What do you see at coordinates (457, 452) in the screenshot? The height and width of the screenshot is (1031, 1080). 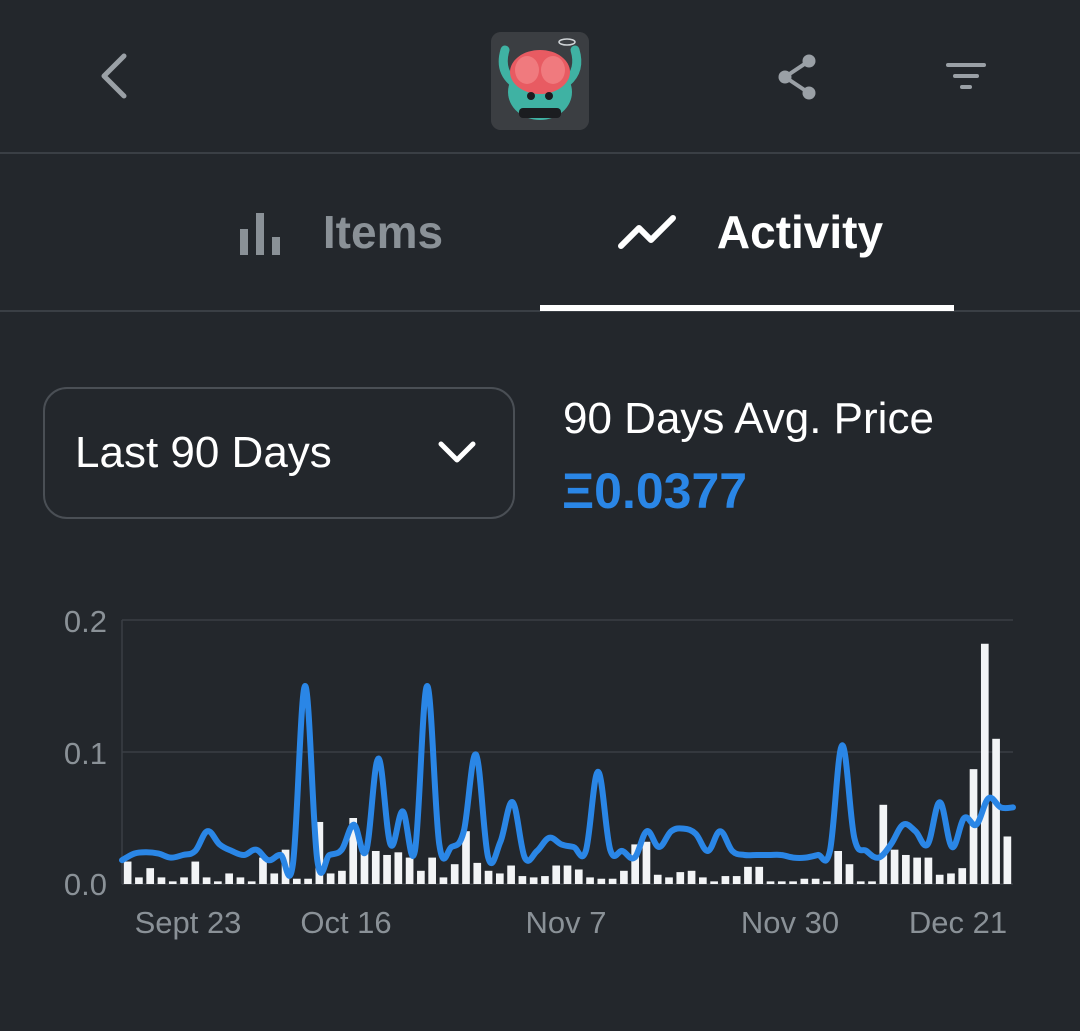 I see `chevron-down-icon` at bounding box center [457, 452].